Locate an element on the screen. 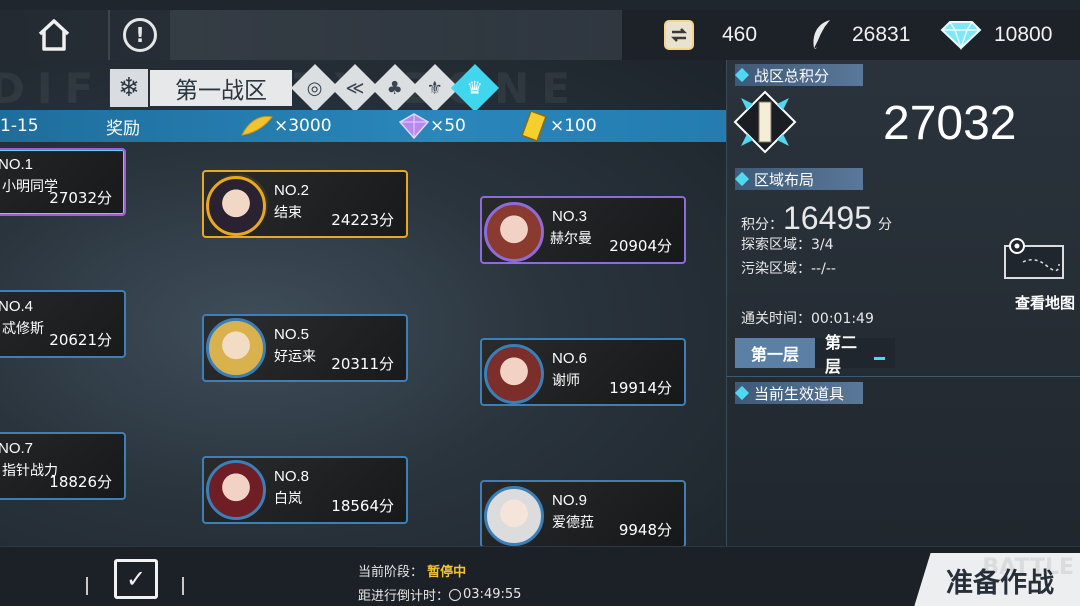 This screenshot has width=1080, height=606. reward-feather: ×3000 is located at coordinates (286, 126).